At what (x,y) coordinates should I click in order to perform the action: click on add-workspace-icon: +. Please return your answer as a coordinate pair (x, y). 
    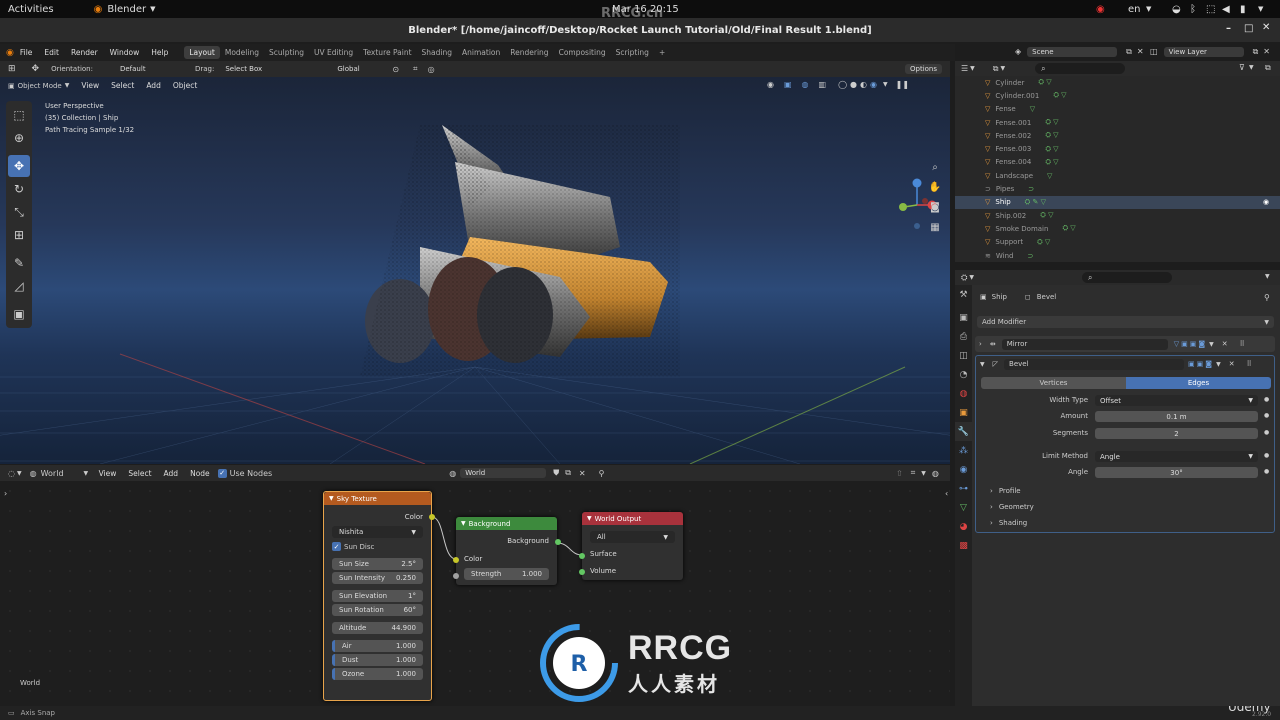
    Looking at the image, I should click on (662, 52).